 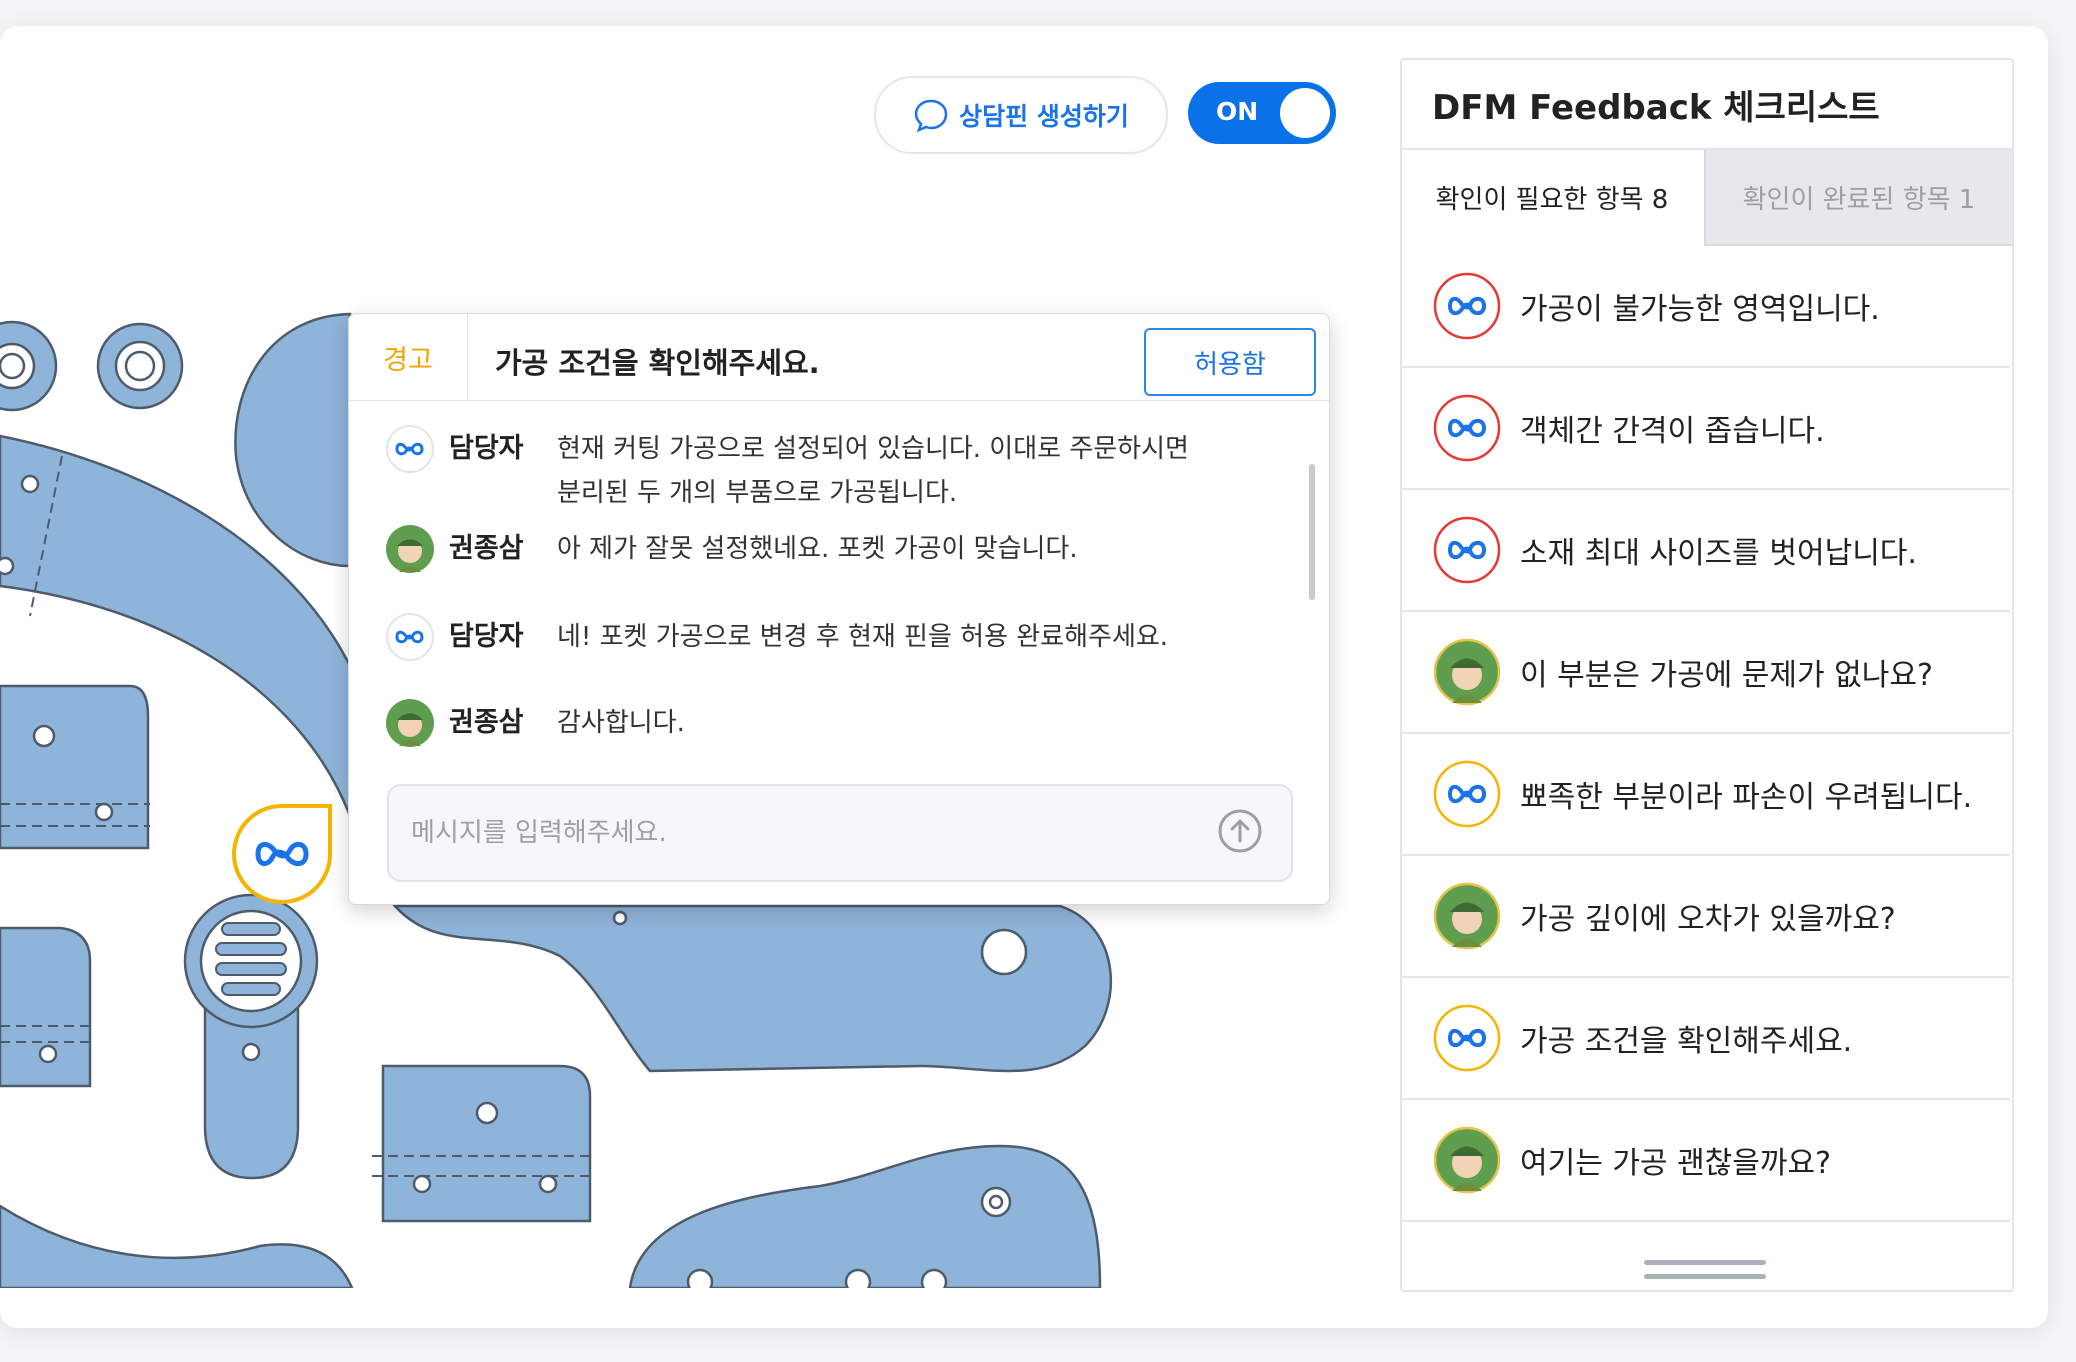 I want to click on popup-title: 가공 조건을 확인해주세요., so click(x=657, y=363).